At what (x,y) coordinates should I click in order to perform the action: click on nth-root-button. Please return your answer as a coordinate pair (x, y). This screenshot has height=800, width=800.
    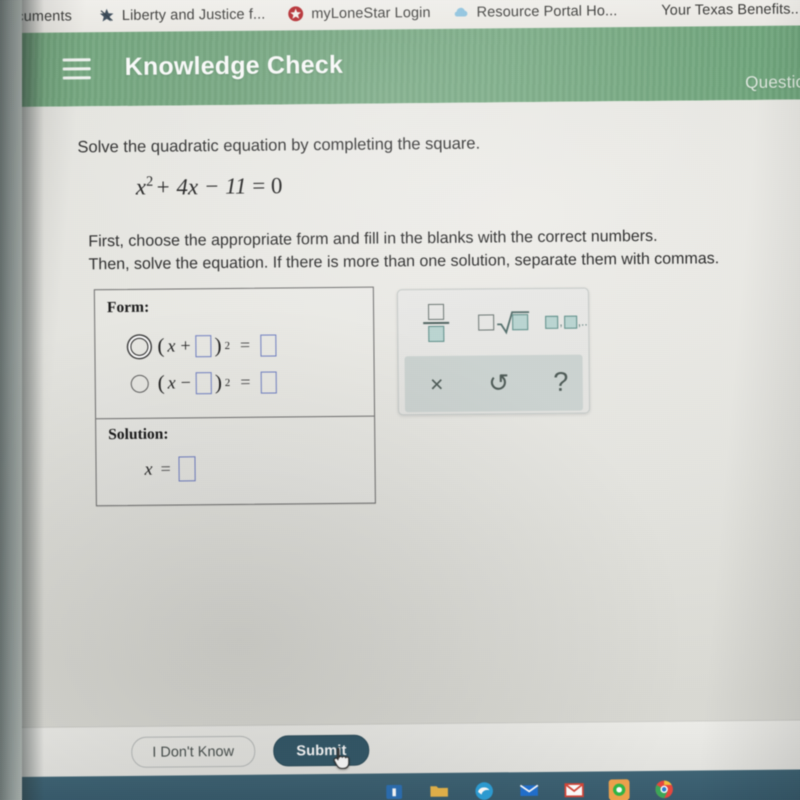
    Looking at the image, I should click on (503, 322).